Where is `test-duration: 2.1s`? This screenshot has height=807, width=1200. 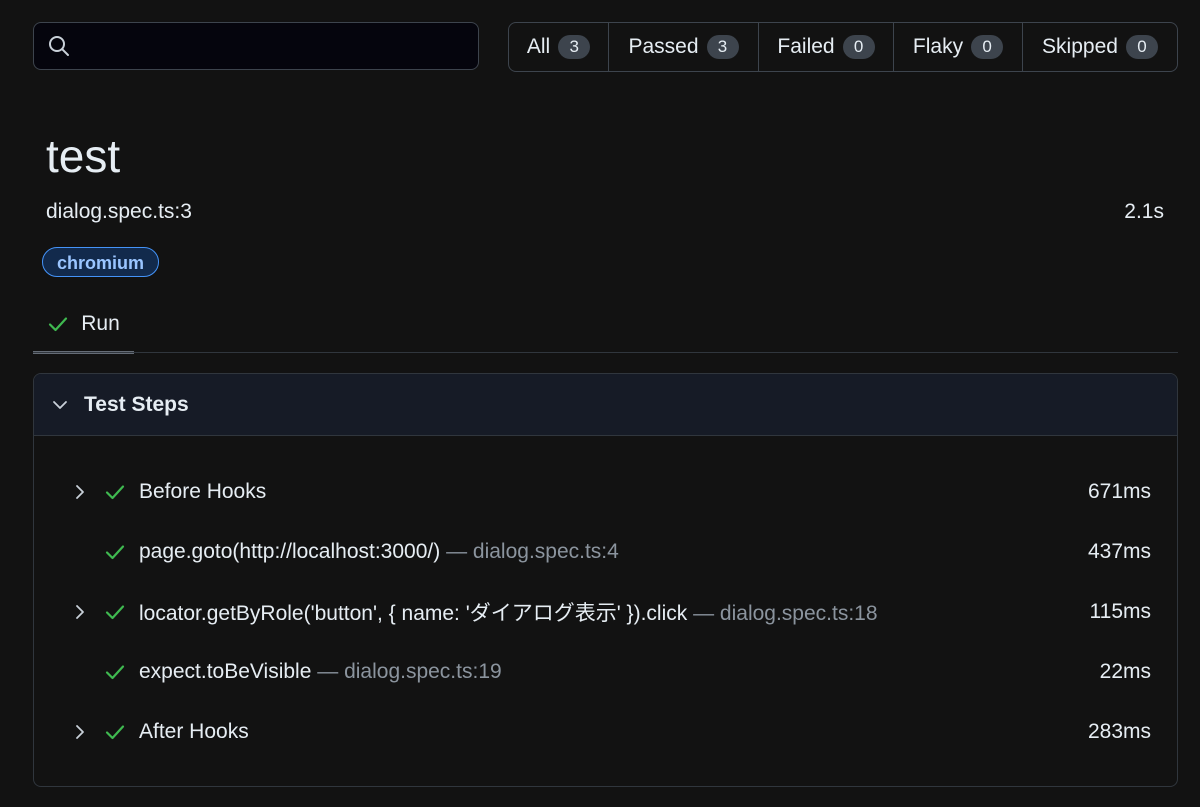 test-duration: 2.1s is located at coordinates (1144, 211).